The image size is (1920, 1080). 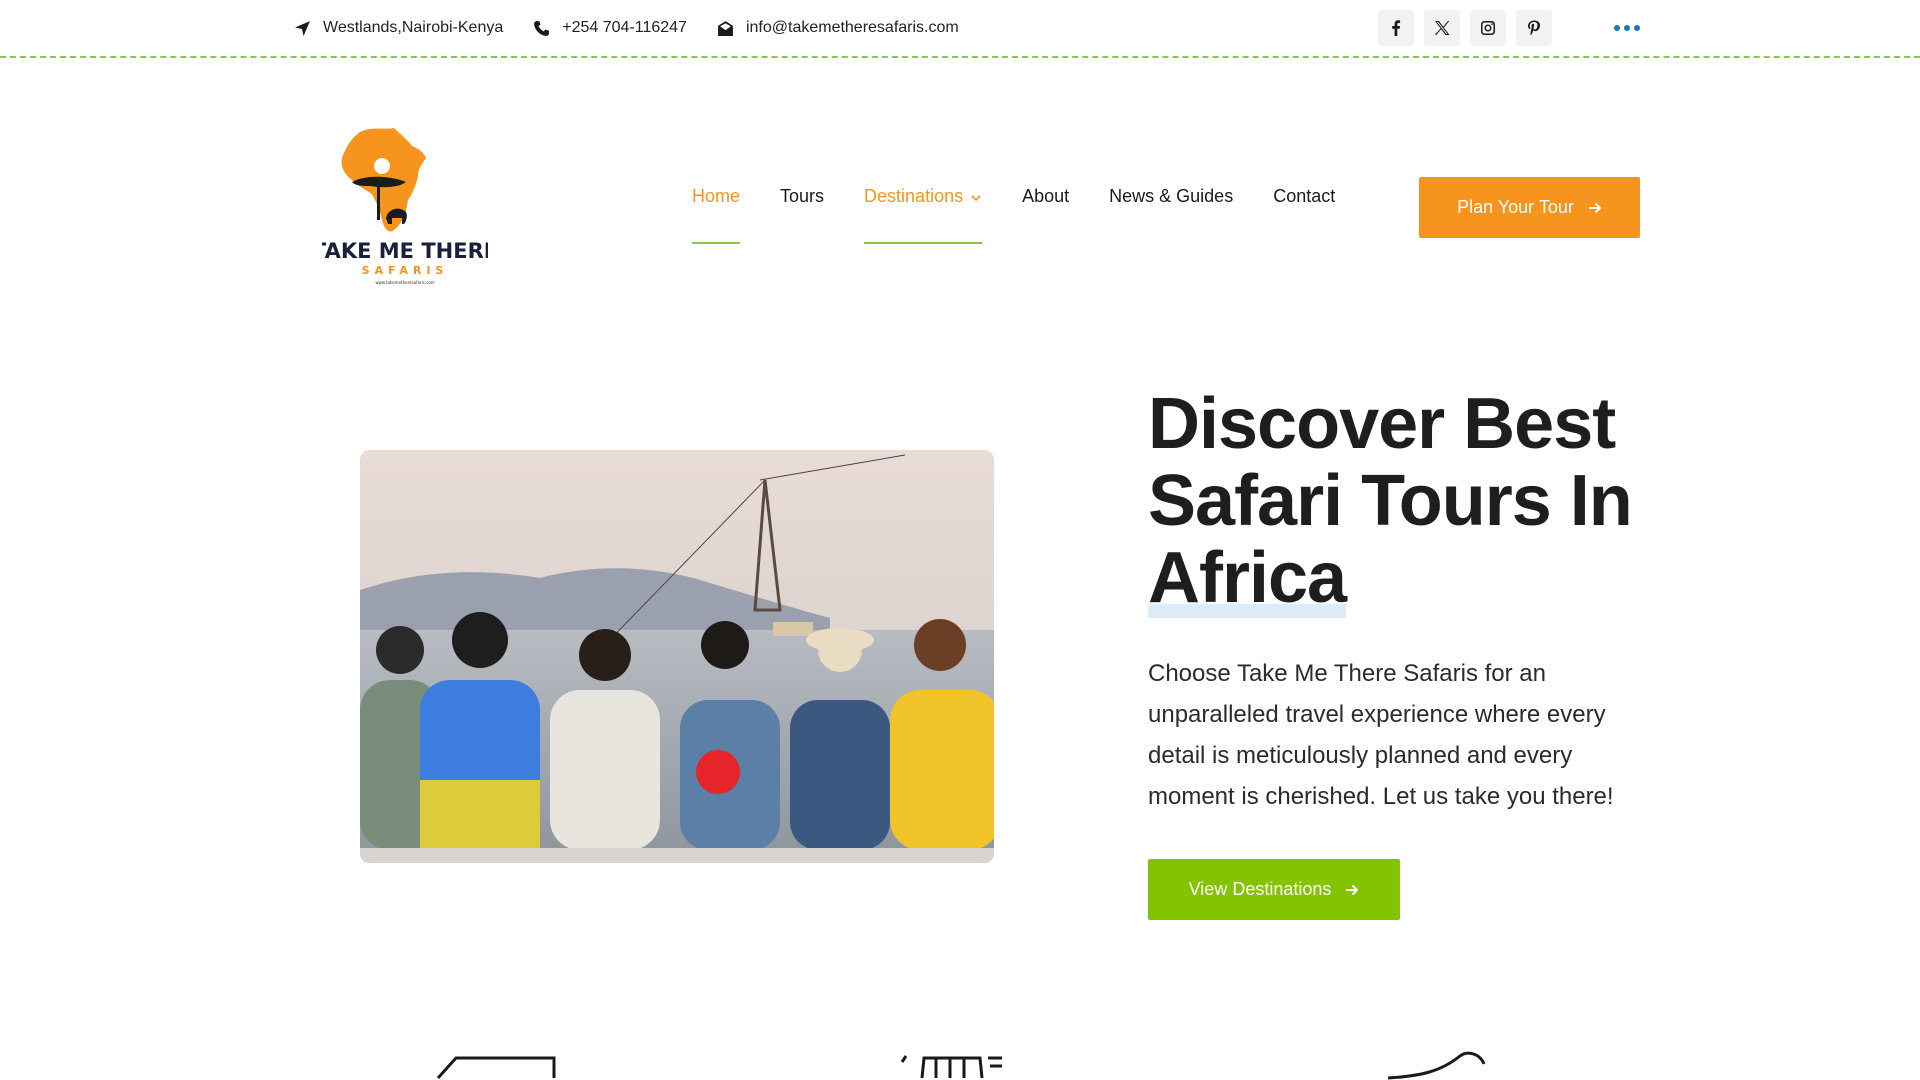 What do you see at coordinates (1440, 1065) in the screenshot?
I see `airplane-icon` at bounding box center [1440, 1065].